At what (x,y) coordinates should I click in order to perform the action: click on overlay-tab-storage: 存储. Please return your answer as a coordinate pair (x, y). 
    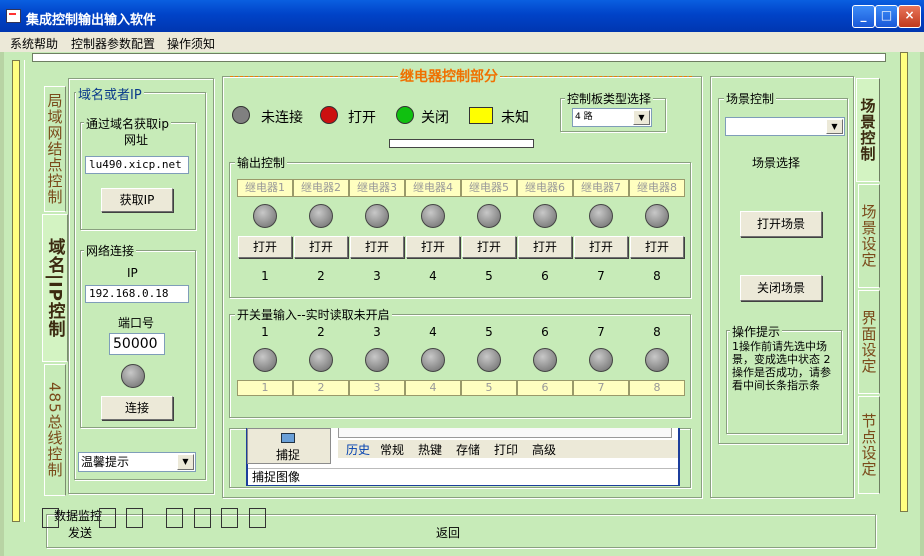
    Looking at the image, I should click on (468, 449).